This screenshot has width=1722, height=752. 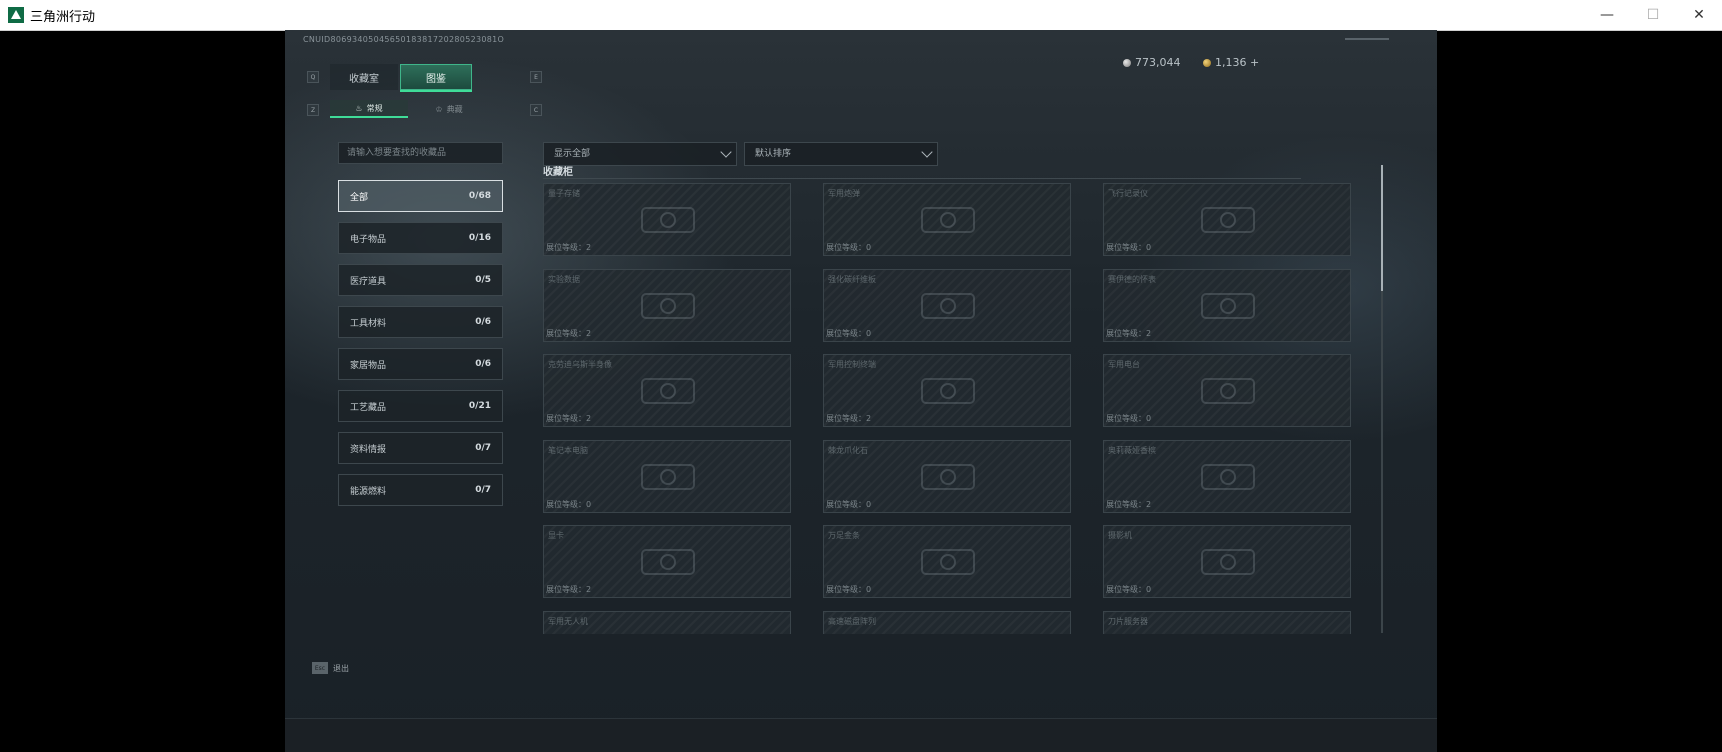 I want to click on category-item: 能源燃料 0/7, so click(x=420, y=490).